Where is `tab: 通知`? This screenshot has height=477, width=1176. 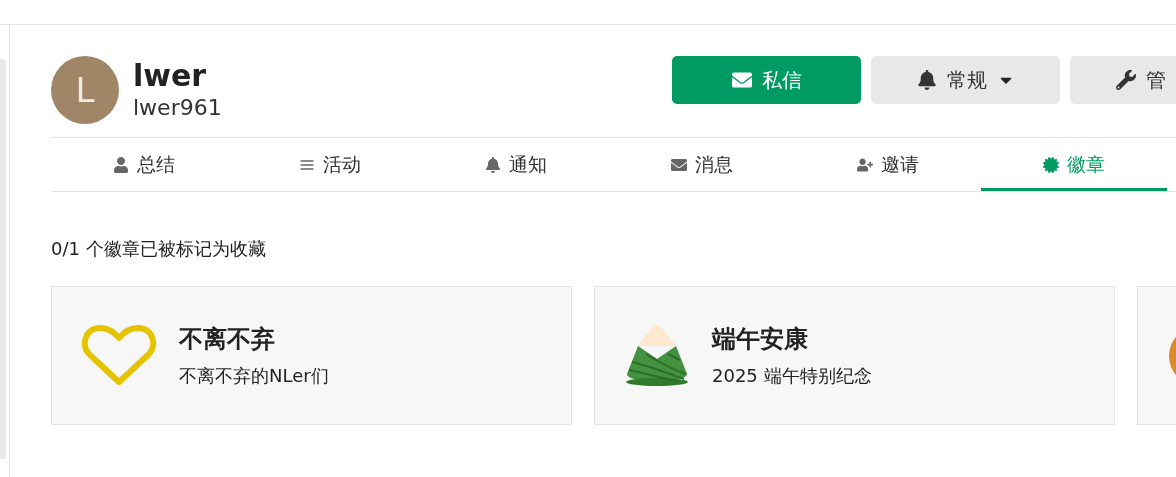 tab: 通知 is located at coordinates (516, 164).